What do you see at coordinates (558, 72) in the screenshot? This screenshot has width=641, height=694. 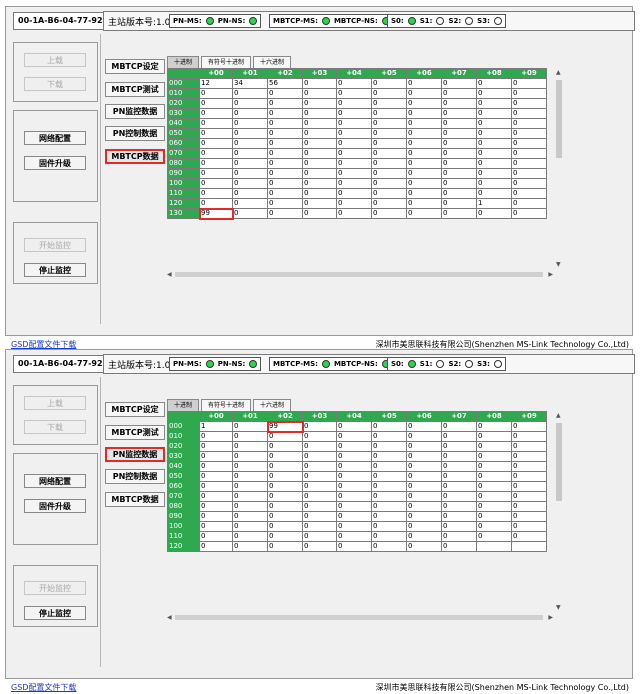 I see `scroll-up-icon: ▲` at bounding box center [558, 72].